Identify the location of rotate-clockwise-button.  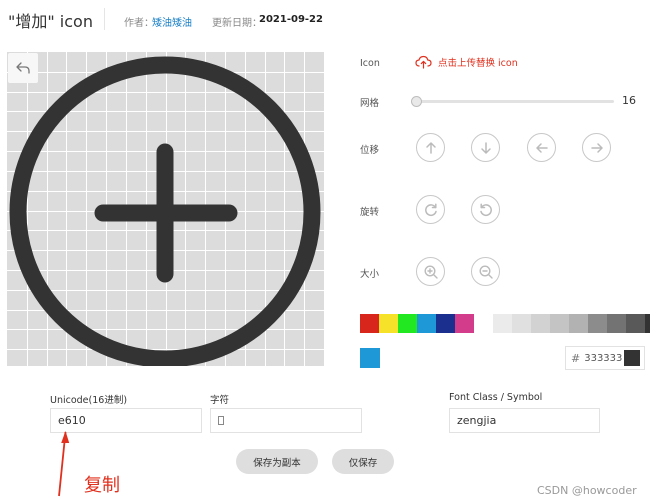
(430, 209).